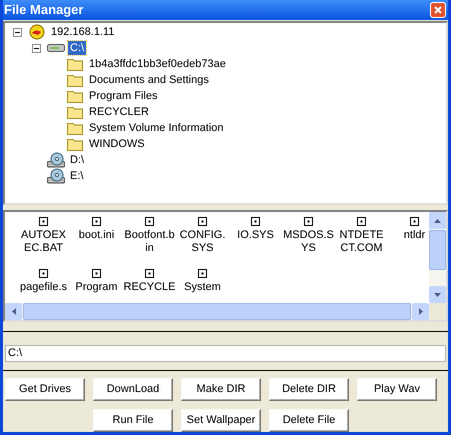 The width and height of the screenshot is (451, 435). I want to click on left-arrow-icon, so click(14, 311).